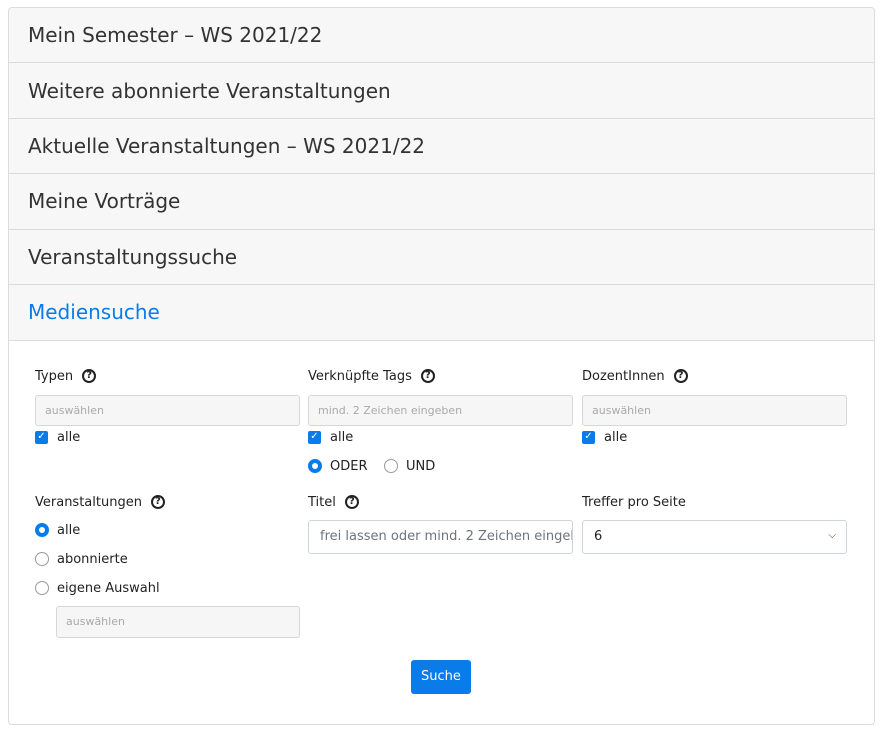 This screenshot has width=882, height=732. What do you see at coordinates (598, 537) in the screenshot?
I see `treffer-select-value: 6` at bounding box center [598, 537].